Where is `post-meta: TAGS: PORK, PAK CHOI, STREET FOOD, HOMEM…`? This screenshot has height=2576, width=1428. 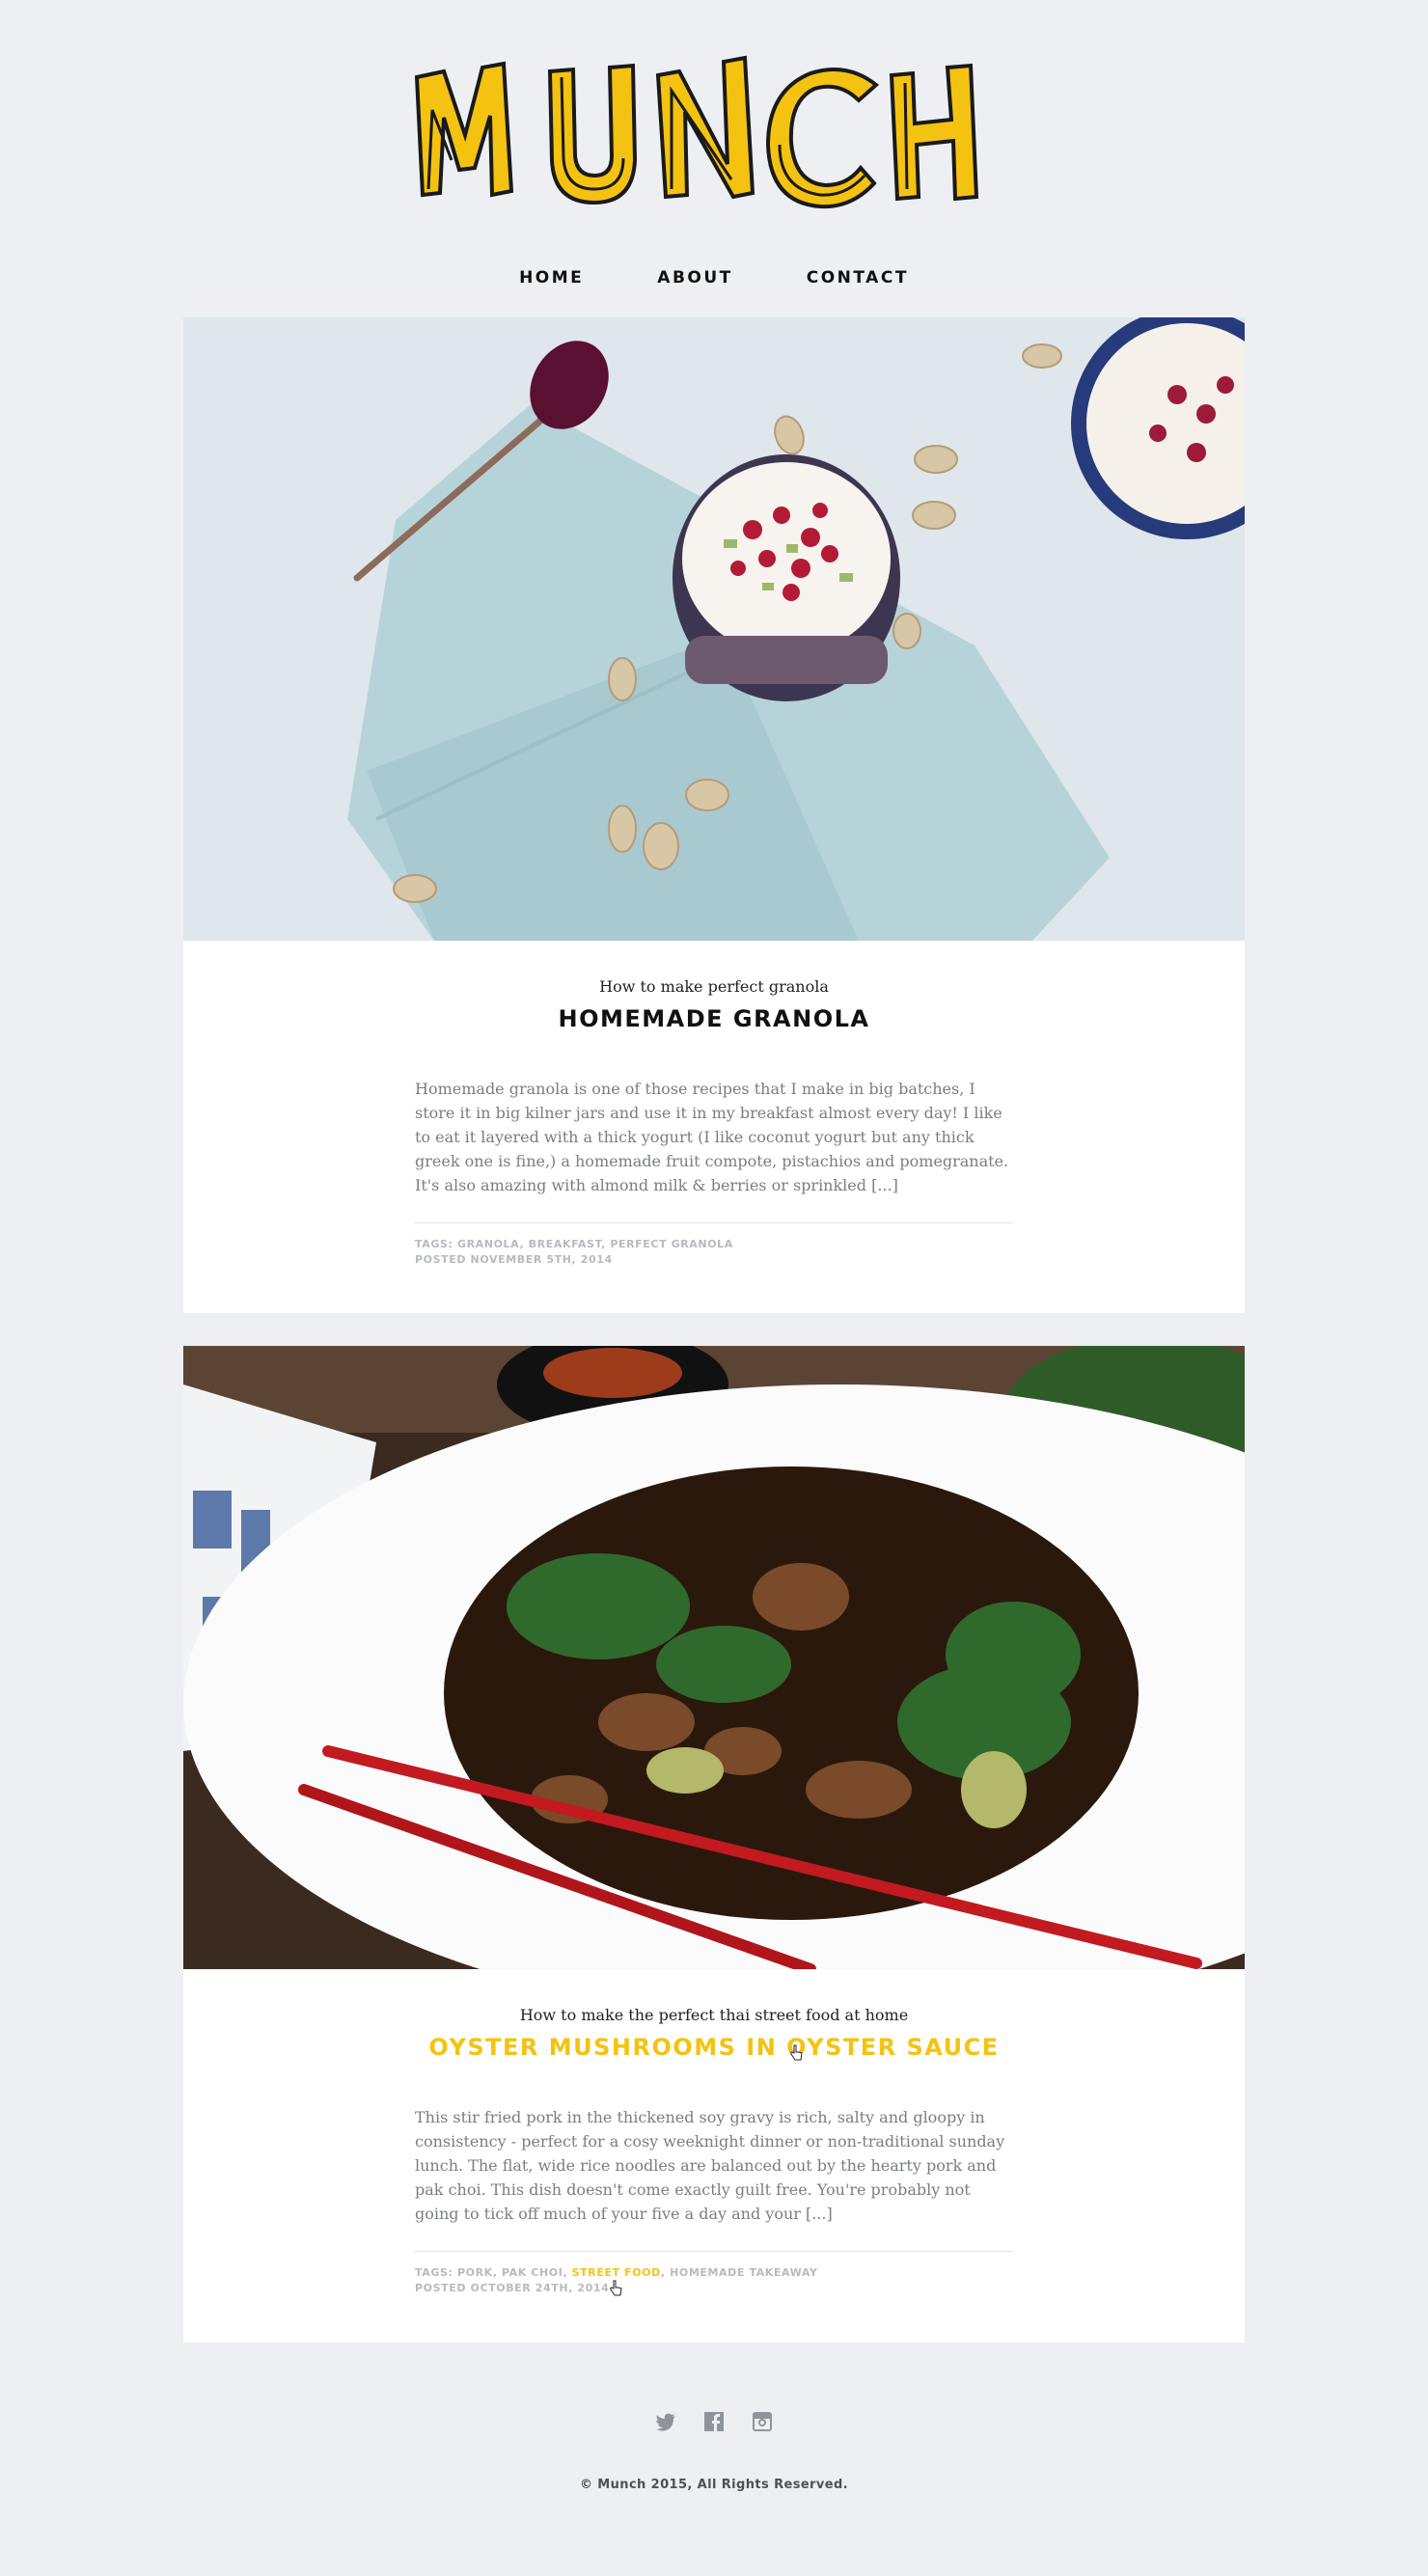
post-meta: TAGS: PORK, PAK CHOI, STREET FOOD, HOMEM… is located at coordinates (714, 2280).